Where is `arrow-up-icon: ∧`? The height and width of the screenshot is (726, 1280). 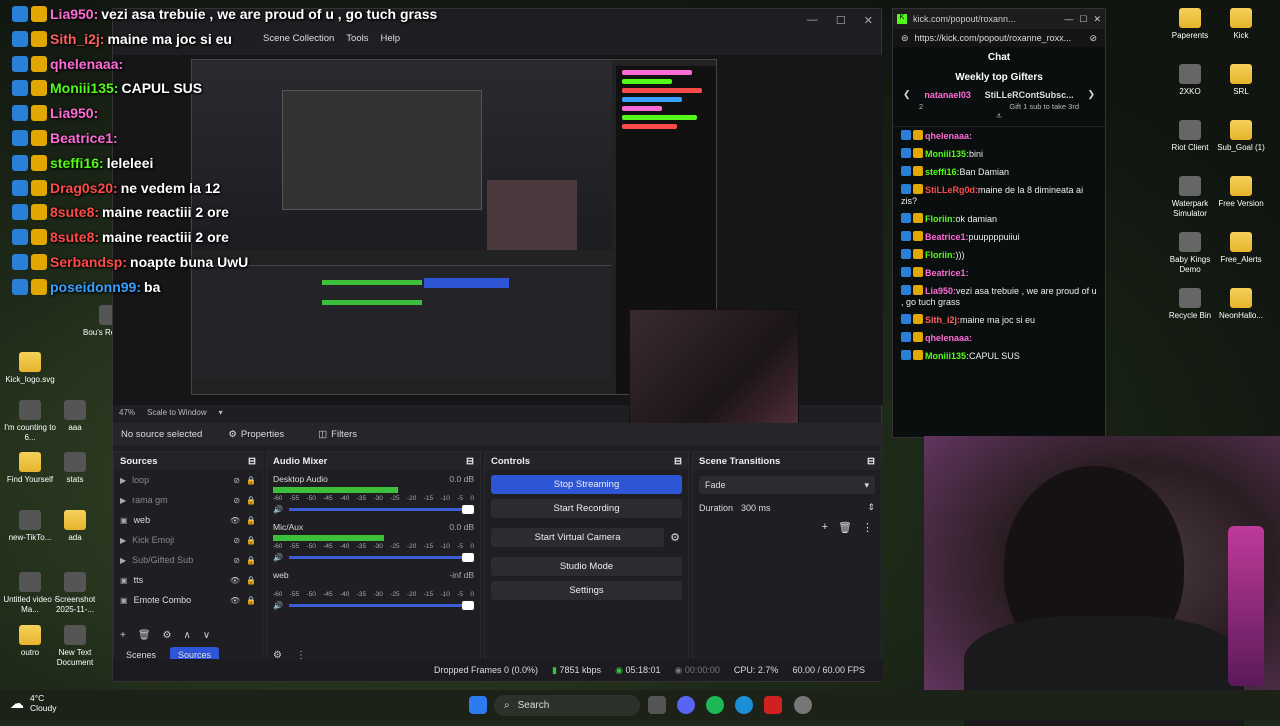 arrow-up-icon: ∧ is located at coordinates (187, 635).